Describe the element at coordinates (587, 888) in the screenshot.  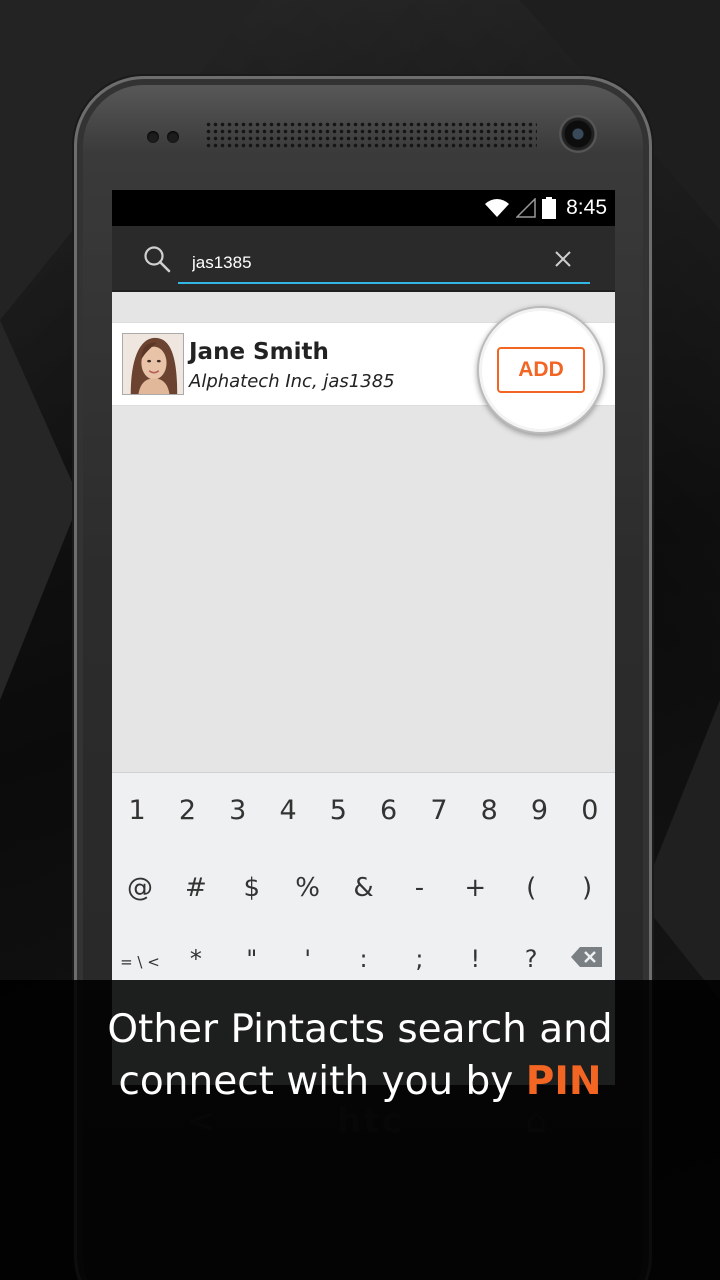
I see `key: )` at that location.